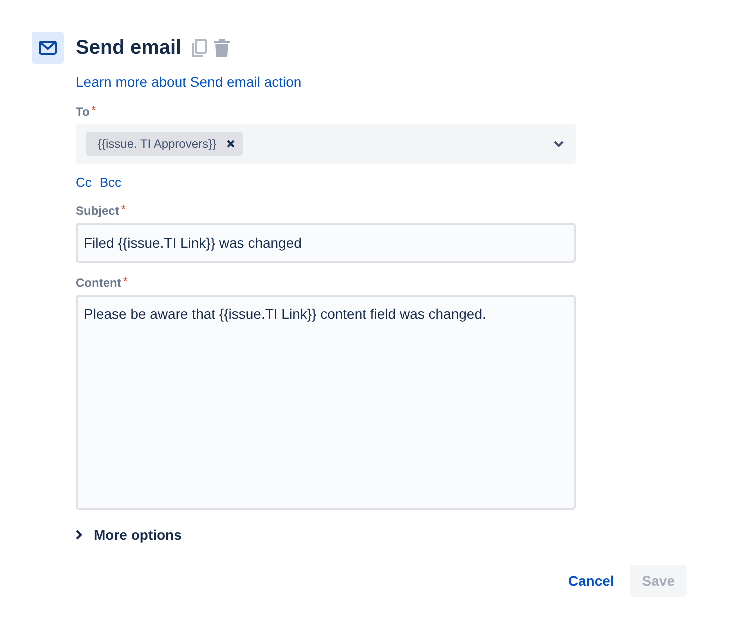  I want to click on recipient-link: Bcc, so click(111, 183).